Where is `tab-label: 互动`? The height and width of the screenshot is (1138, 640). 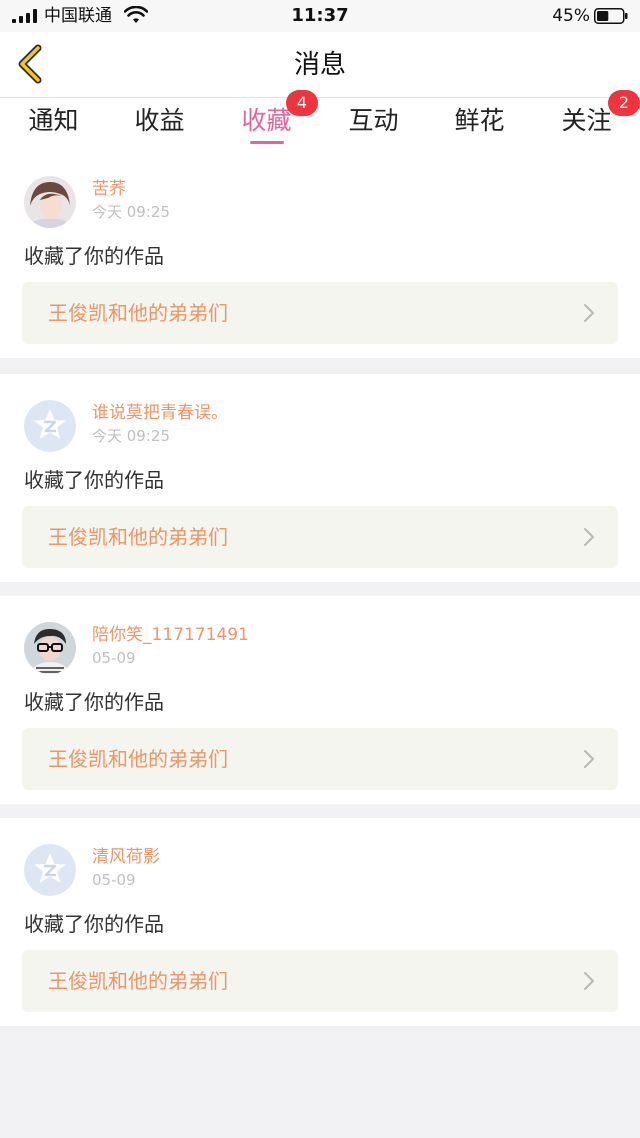
tab-label: 互动 is located at coordinates (373, 120).